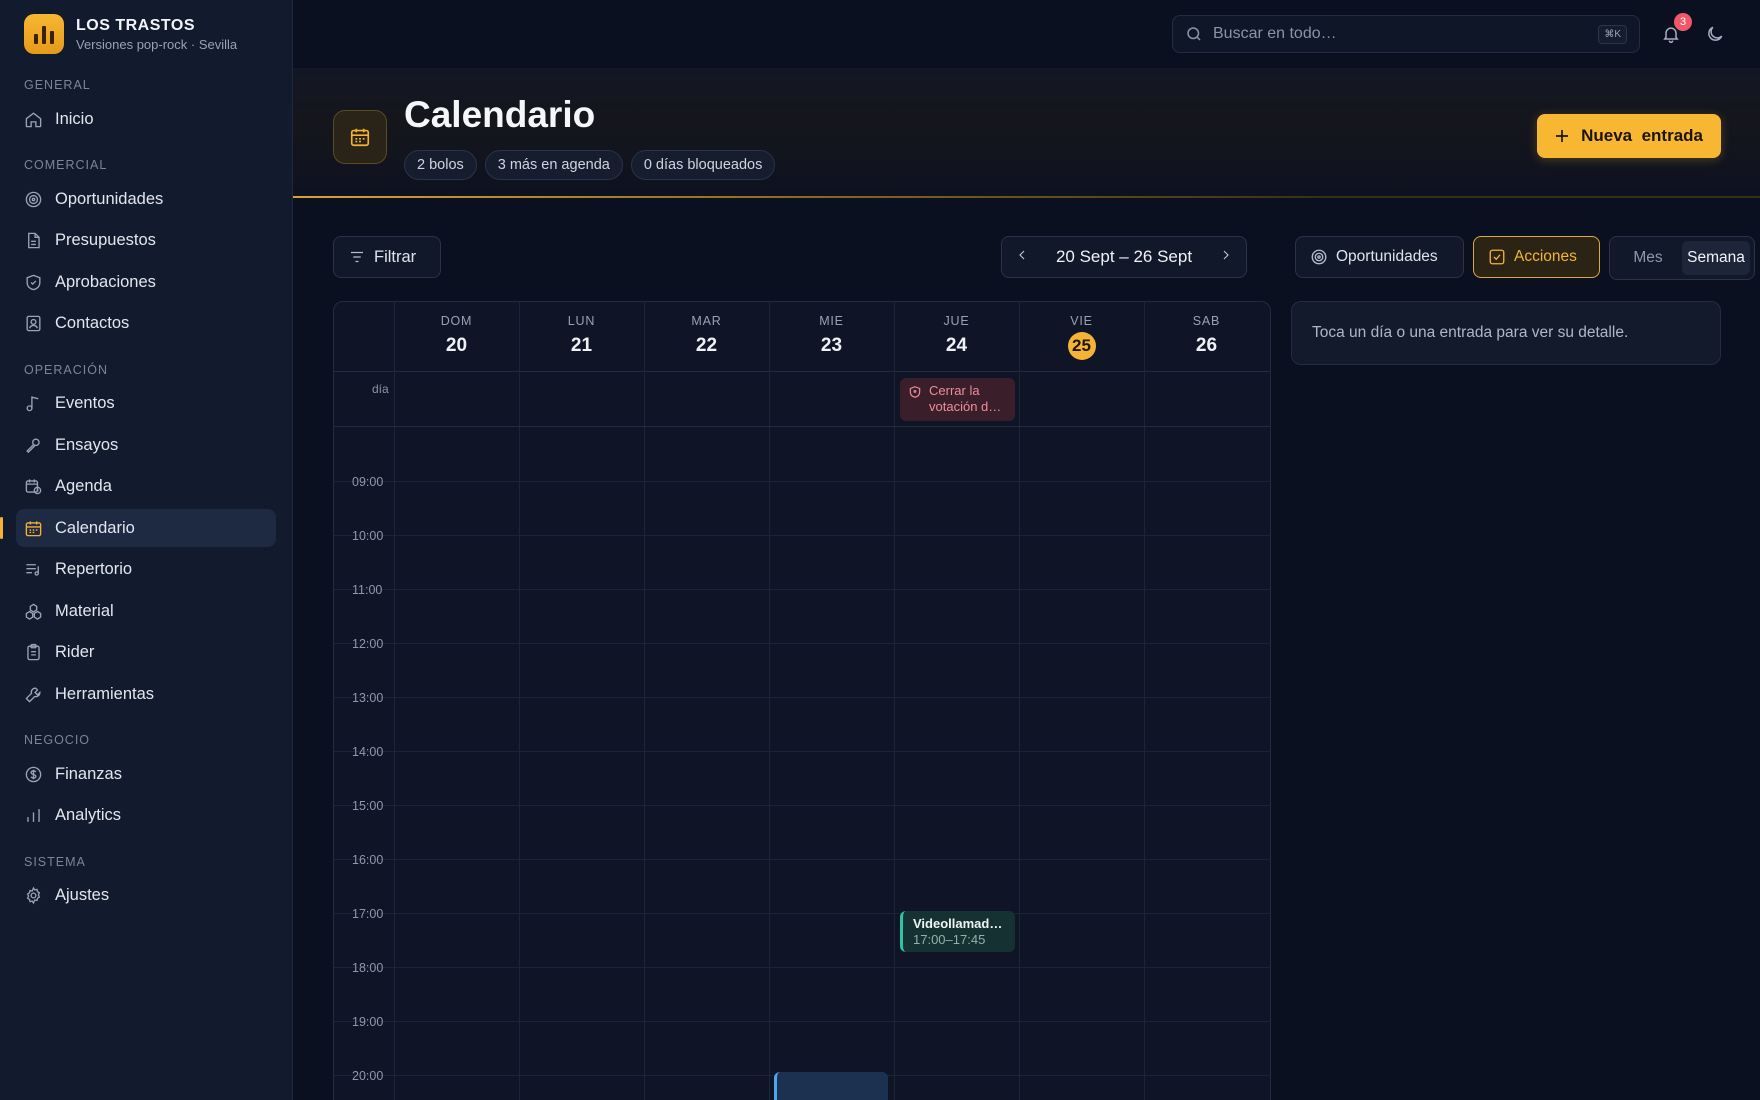 Image resolution: width=1760 pixels, height=1100 pixels. I want to click on search-bar: ⌘K, so click(1406, 34).